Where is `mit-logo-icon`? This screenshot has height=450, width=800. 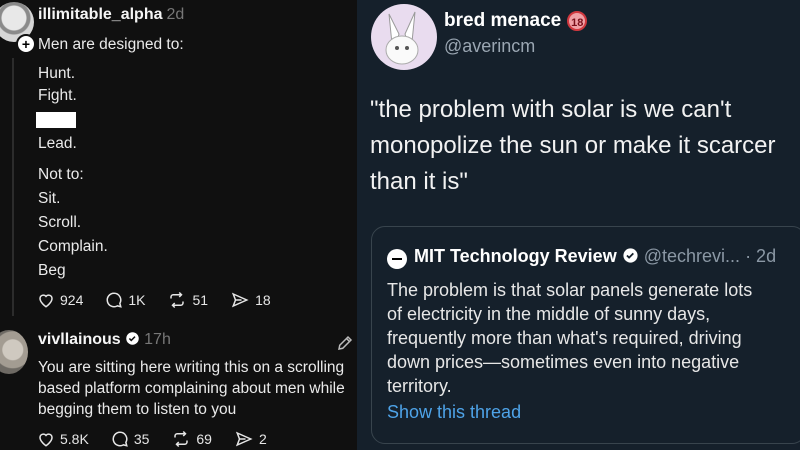 mit-logo-icon is located at coordinates (397, 259).